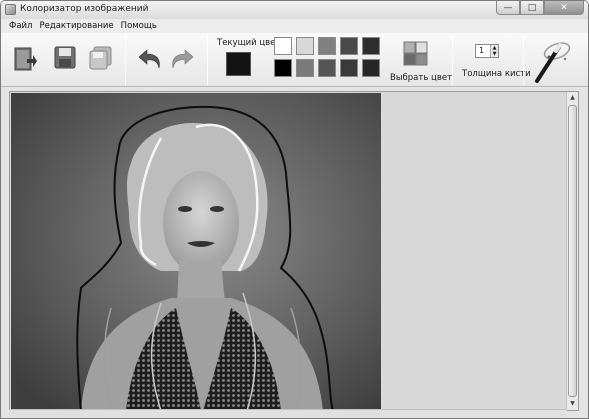 Image resolution: width=589 pixels, height=419 pixels. I want to click on color-picker-icon, so click(416, 54).